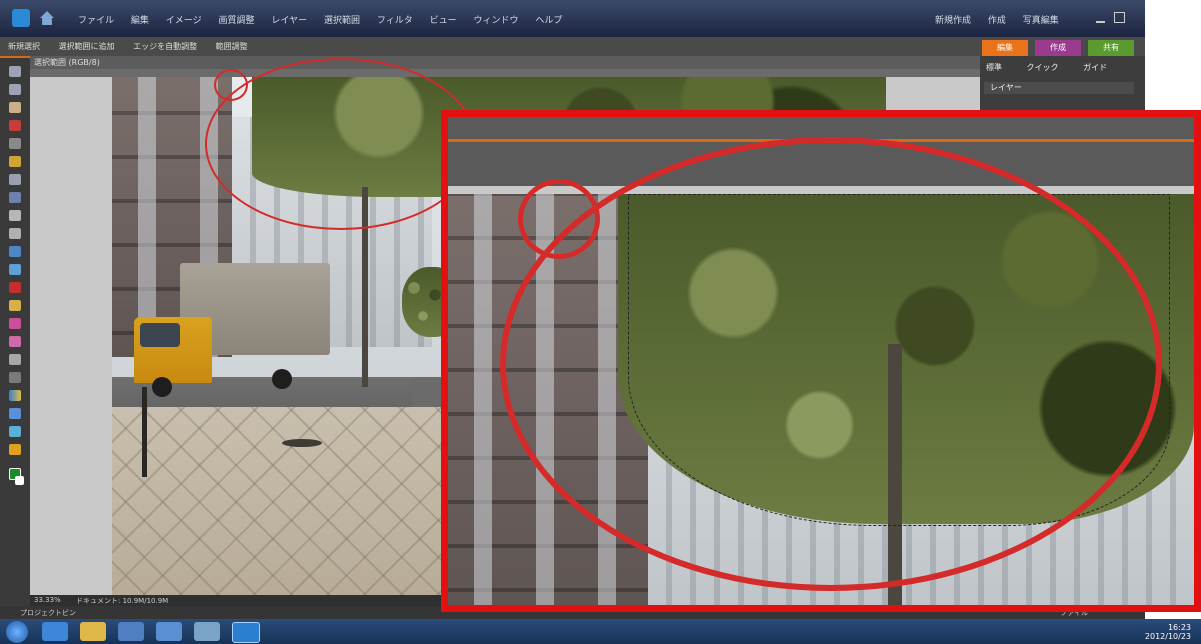 The height and width of the screenshot is (644, 1201). Describe the element at coordinates (15, 431) in the screenshot. I see `blur-tool-icon` at that location.